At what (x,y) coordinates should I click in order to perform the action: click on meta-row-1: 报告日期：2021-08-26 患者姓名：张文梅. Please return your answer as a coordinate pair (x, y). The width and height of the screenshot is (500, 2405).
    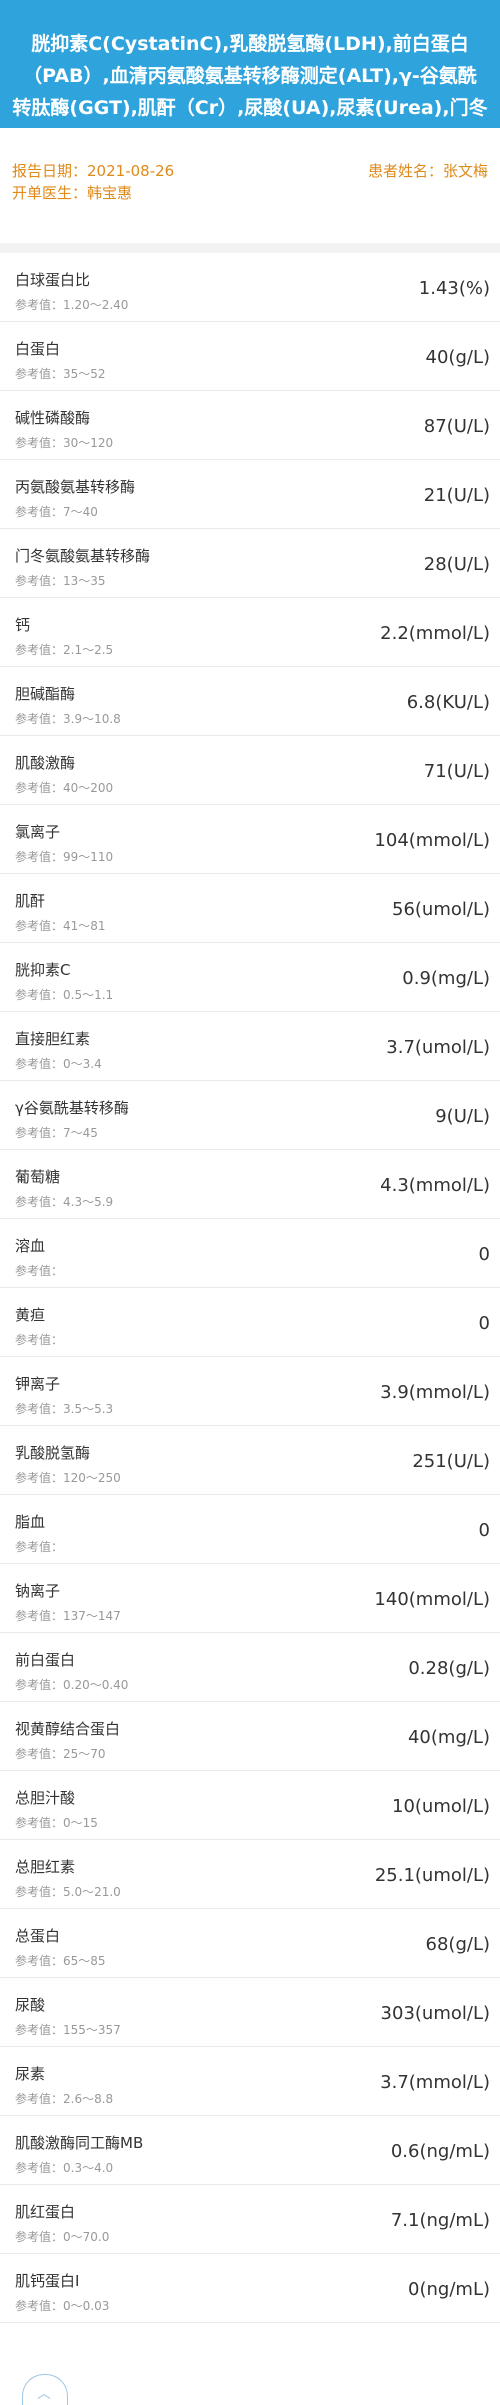
    Looking at the image, I should click on (250, 171).